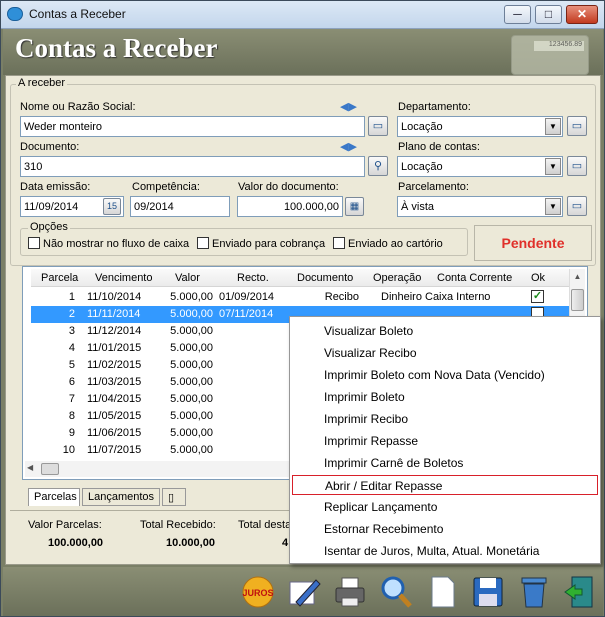  I want to click on table-cell-parcela: 10, so click(68, 450).